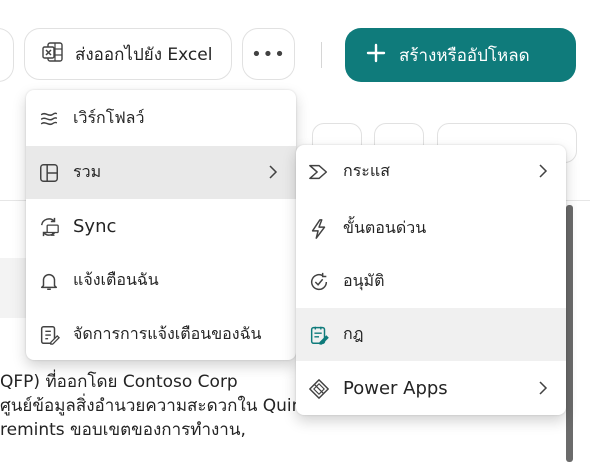  I want to click on rules-icon, so click(319, 335).